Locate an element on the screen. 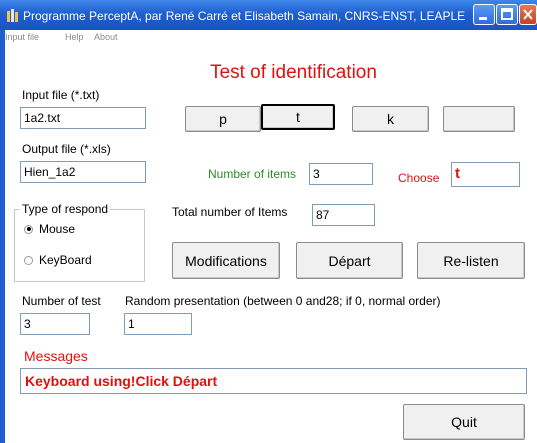 This screenshot has width=537, height=443. phoneme-button-t: t is located at coordinates (298, 117).